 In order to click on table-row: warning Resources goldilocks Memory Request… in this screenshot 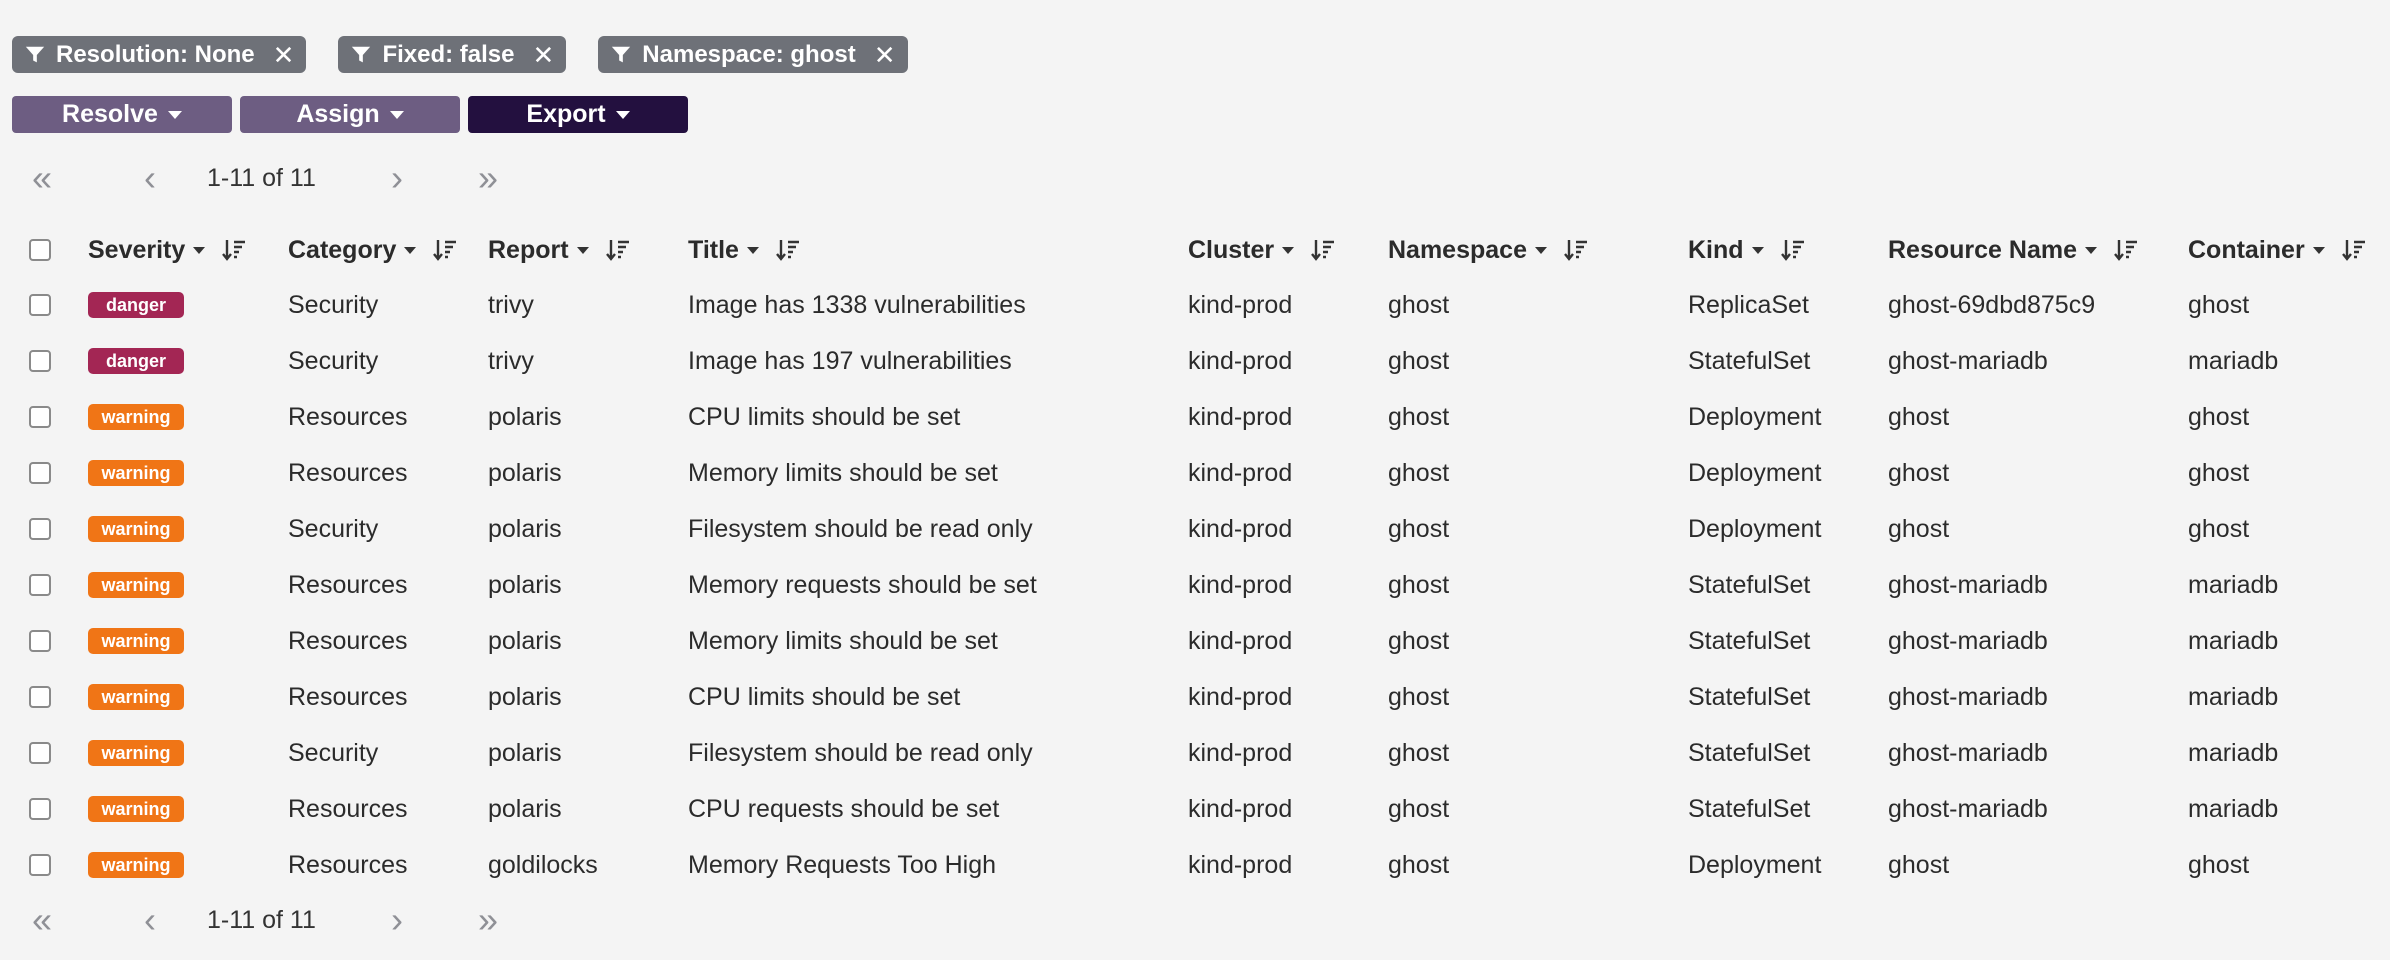, I will do `click(1195, 865)`.